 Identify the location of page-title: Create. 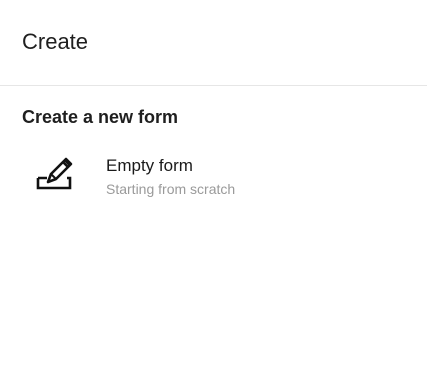
(55, 41).